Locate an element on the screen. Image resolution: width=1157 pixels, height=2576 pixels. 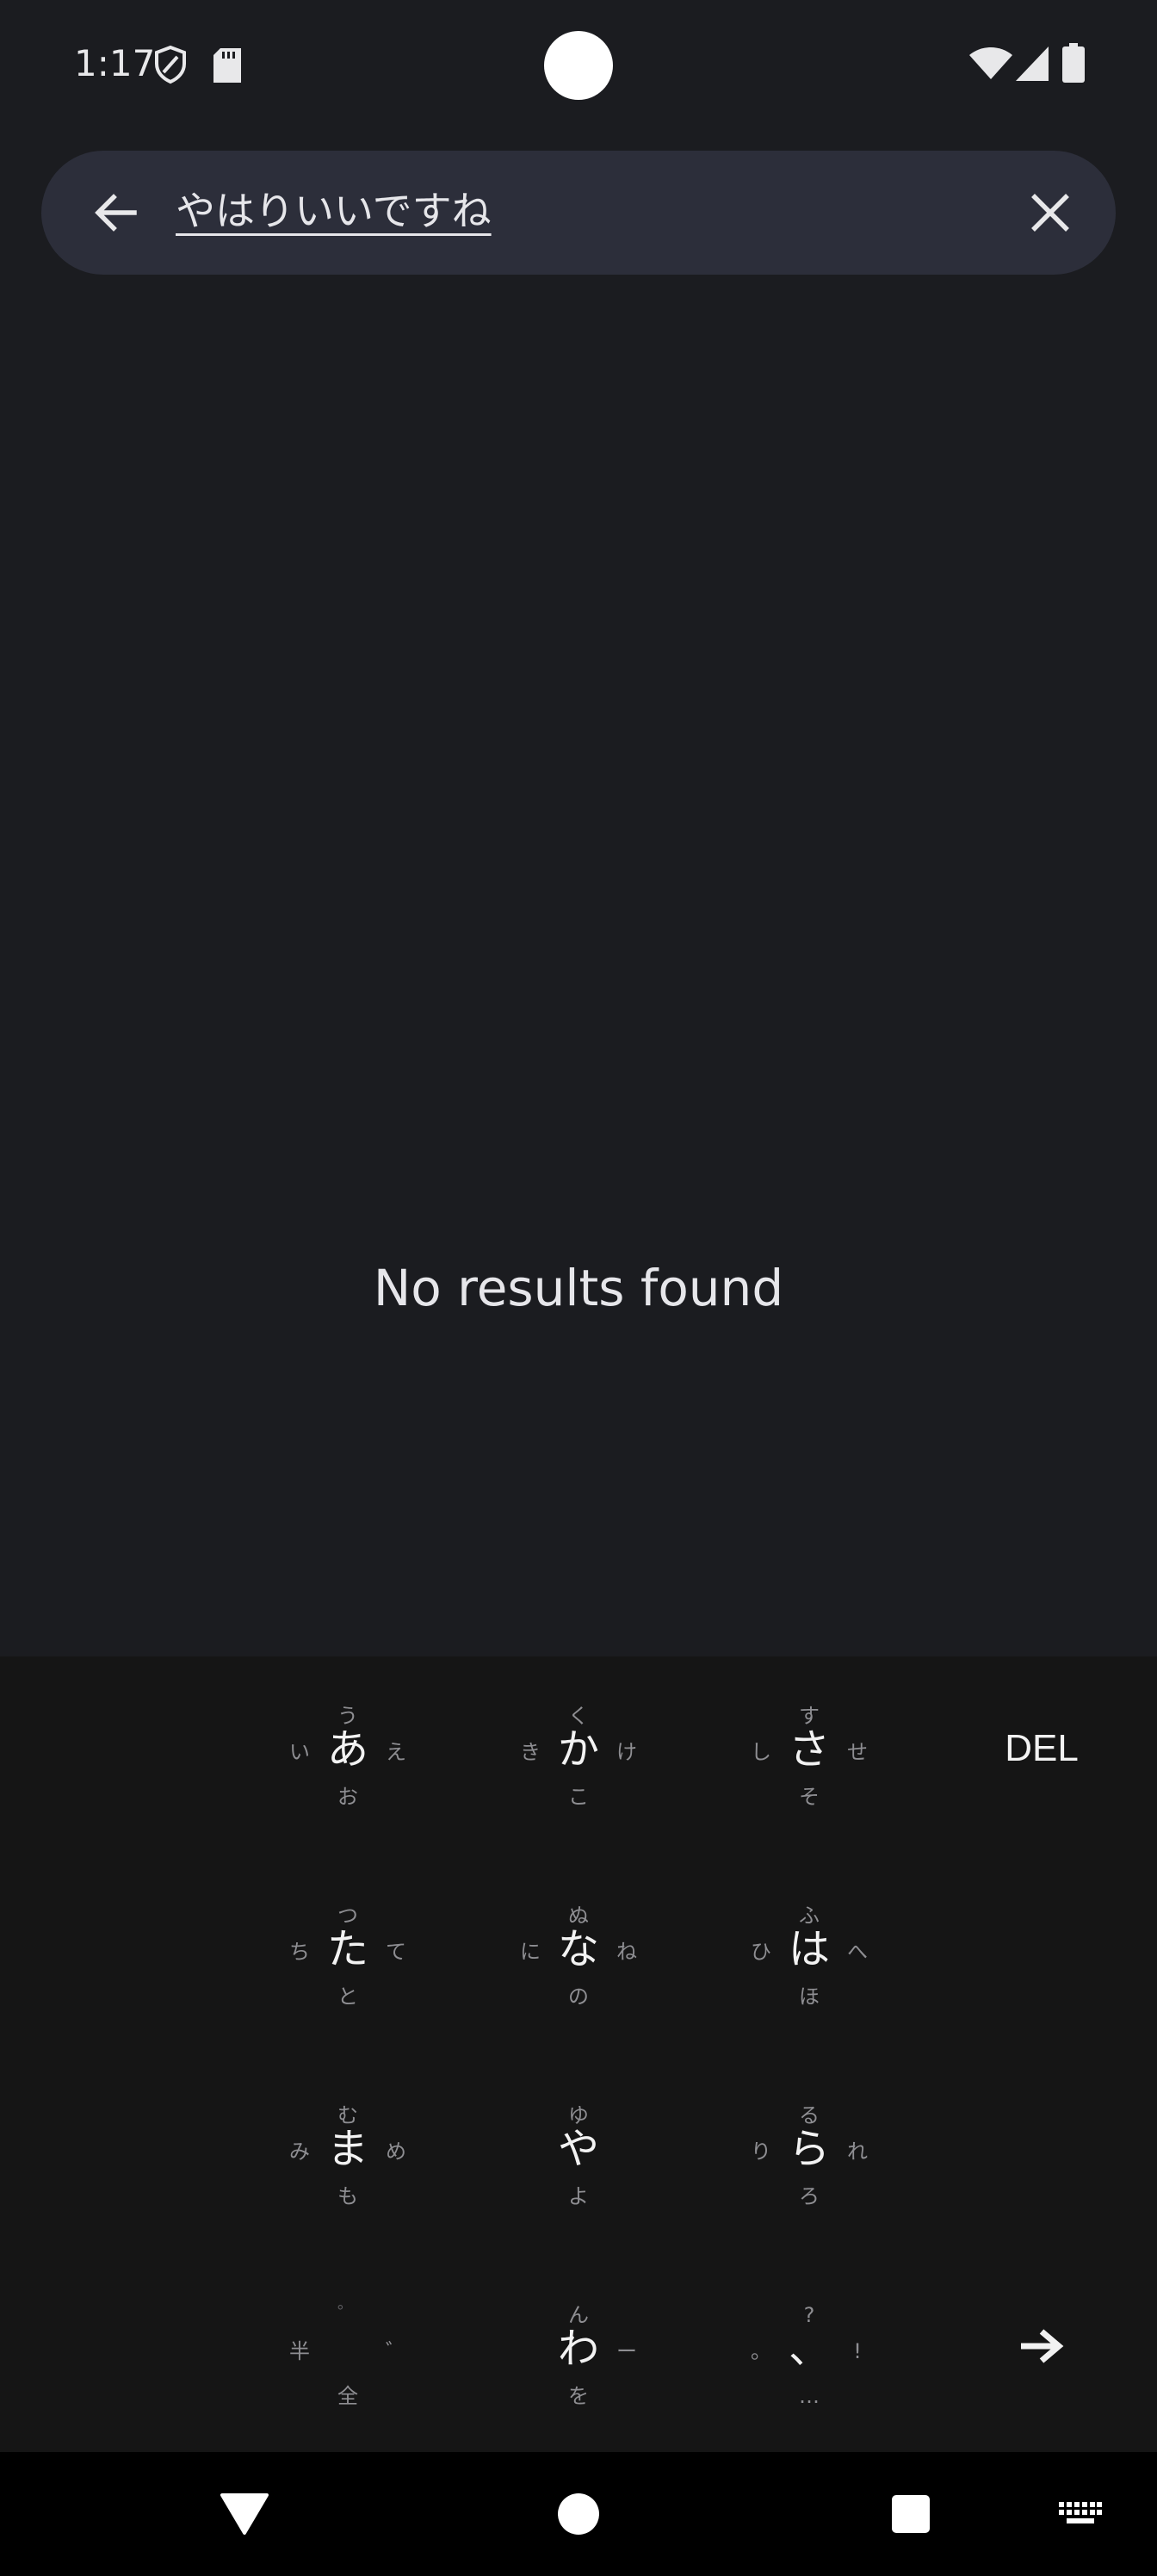
keyboard-switch-icon is located at coordinates (1080, 2514).